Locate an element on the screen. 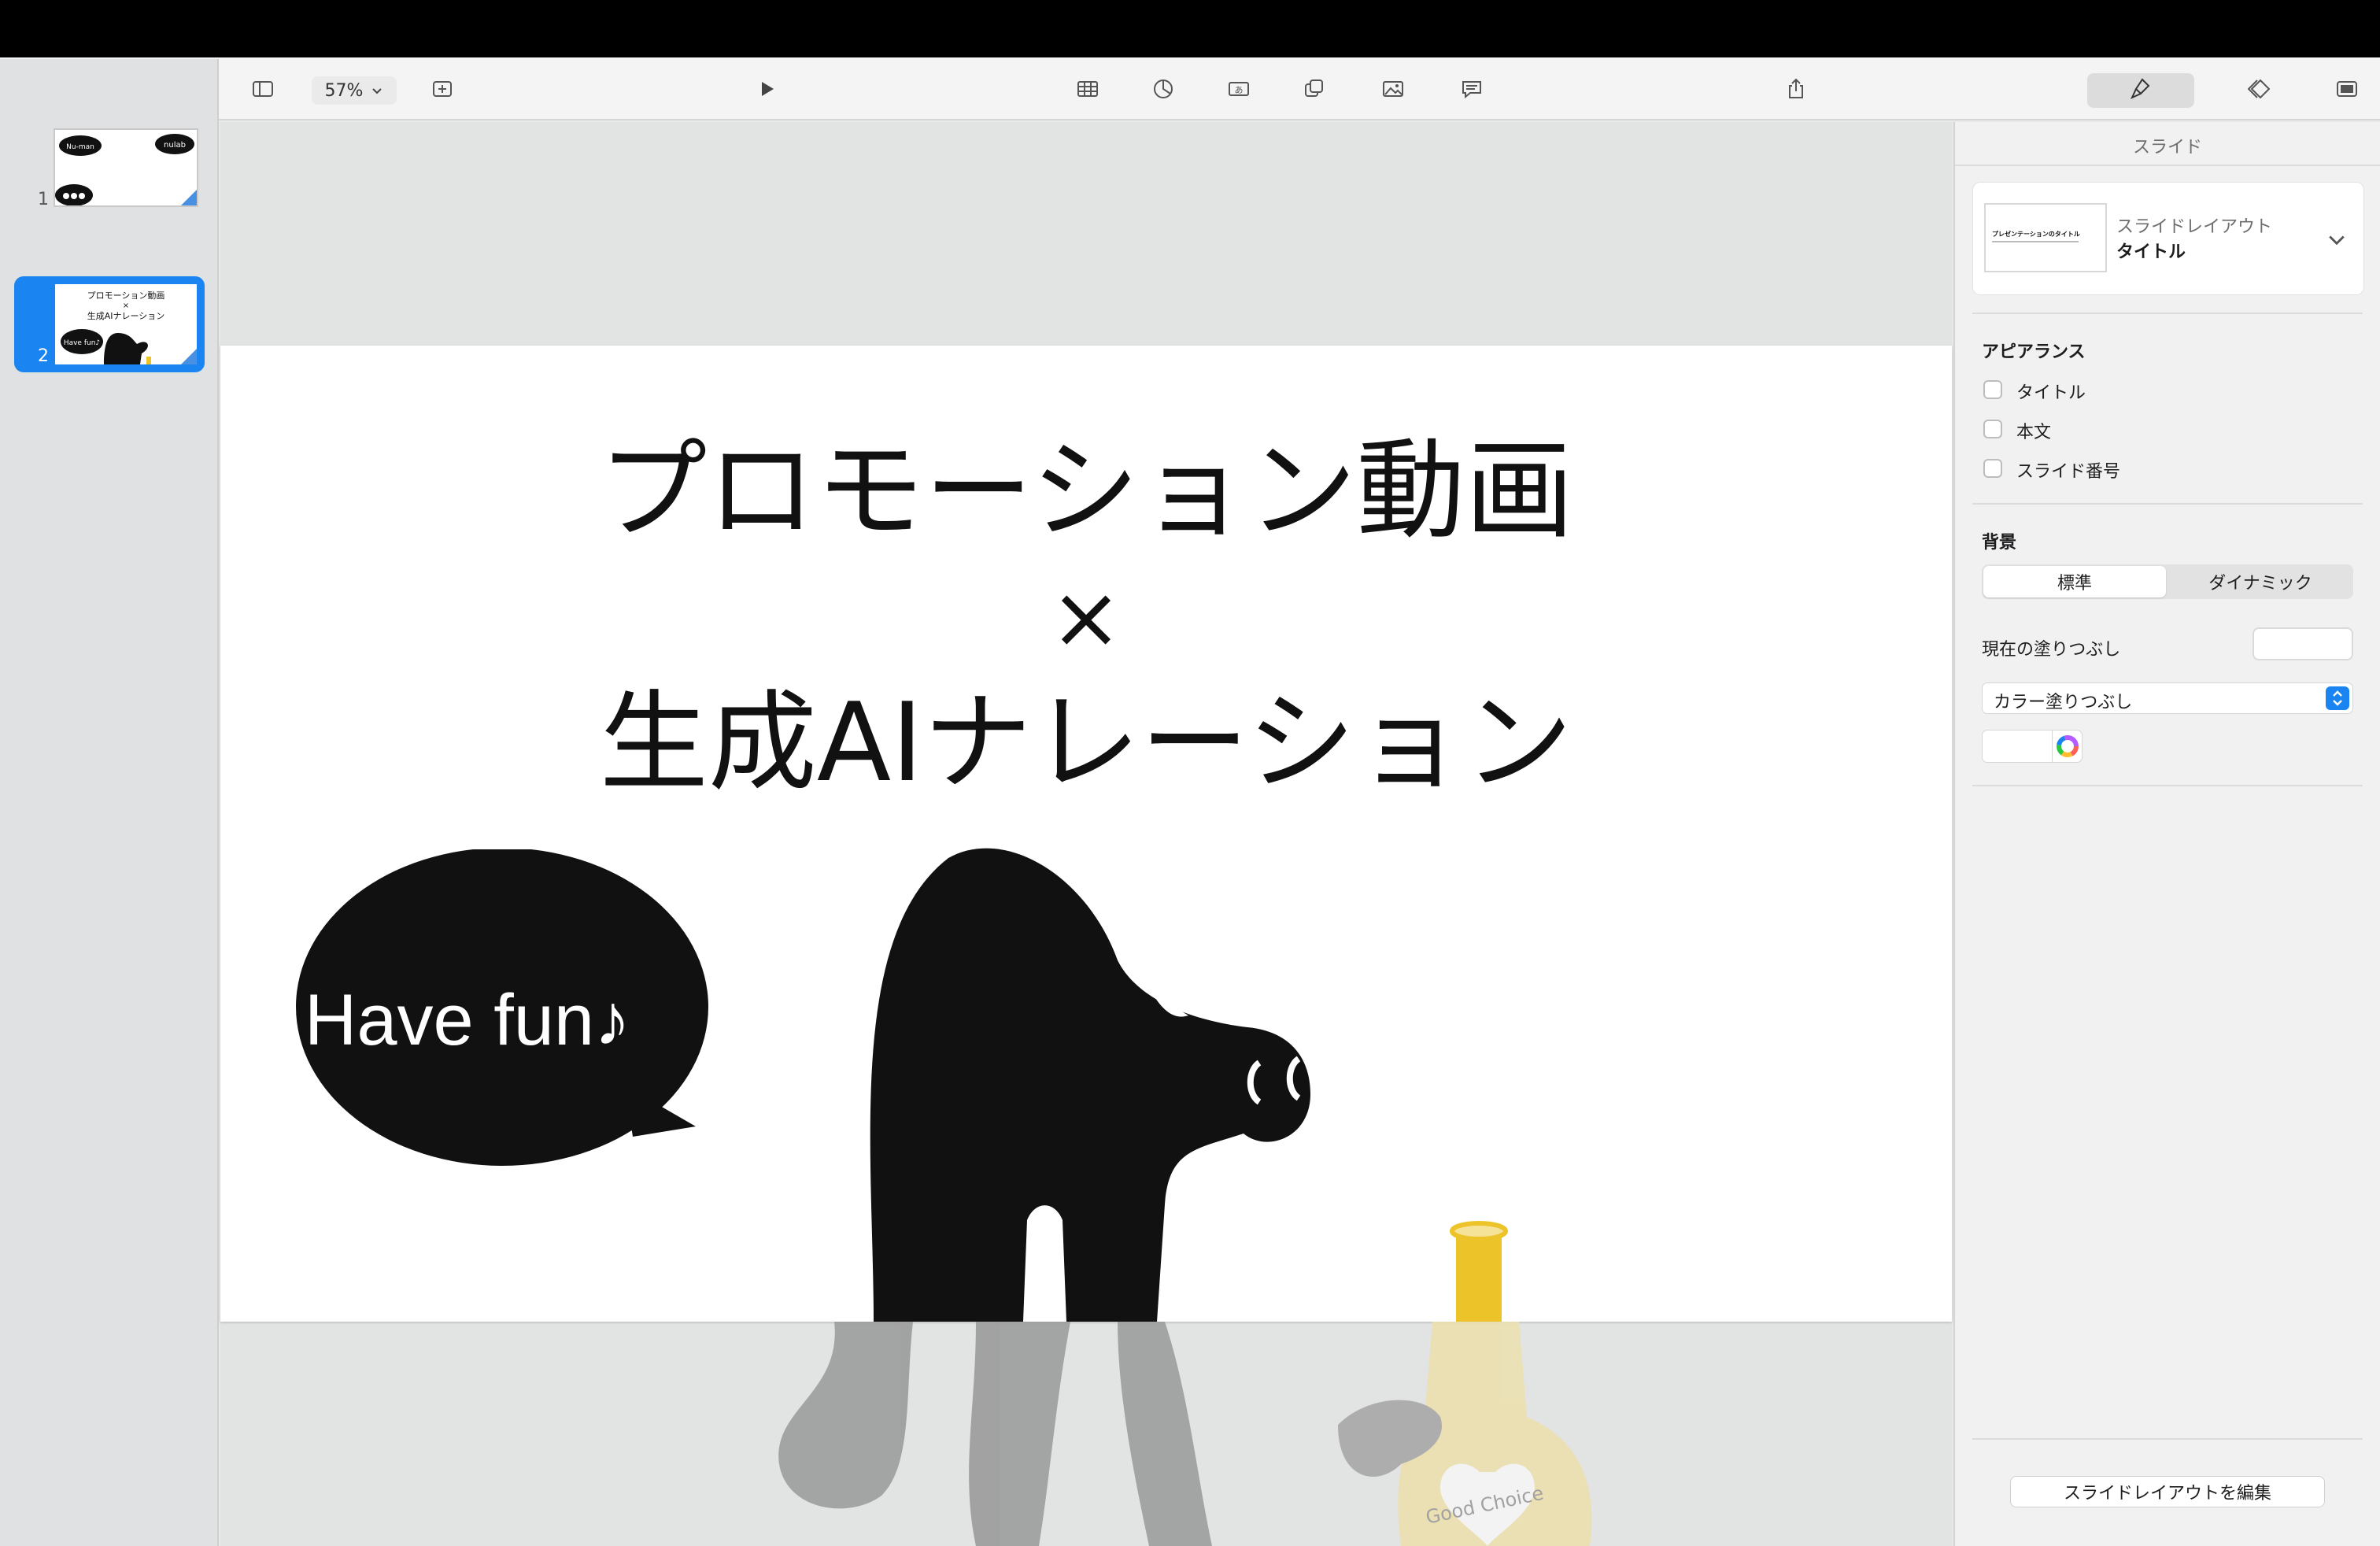 The height and width of the screenshot is (1546, 2380). color-well-divider is located at coordinates (2052, 746).